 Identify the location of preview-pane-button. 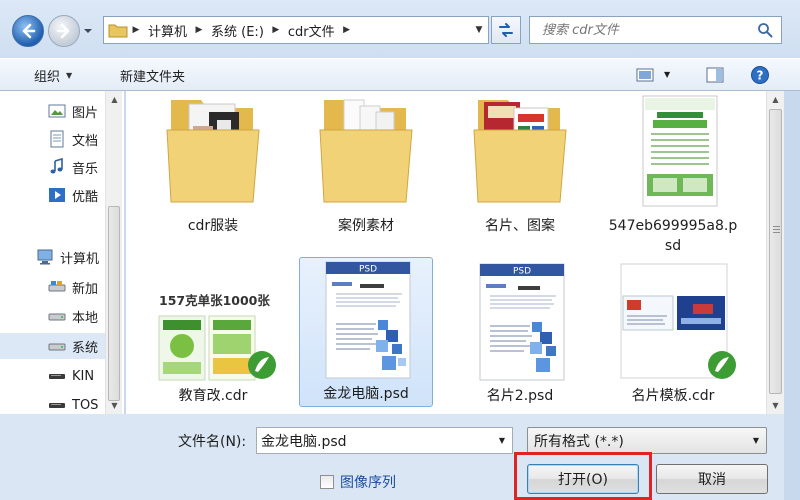
(715, 75).